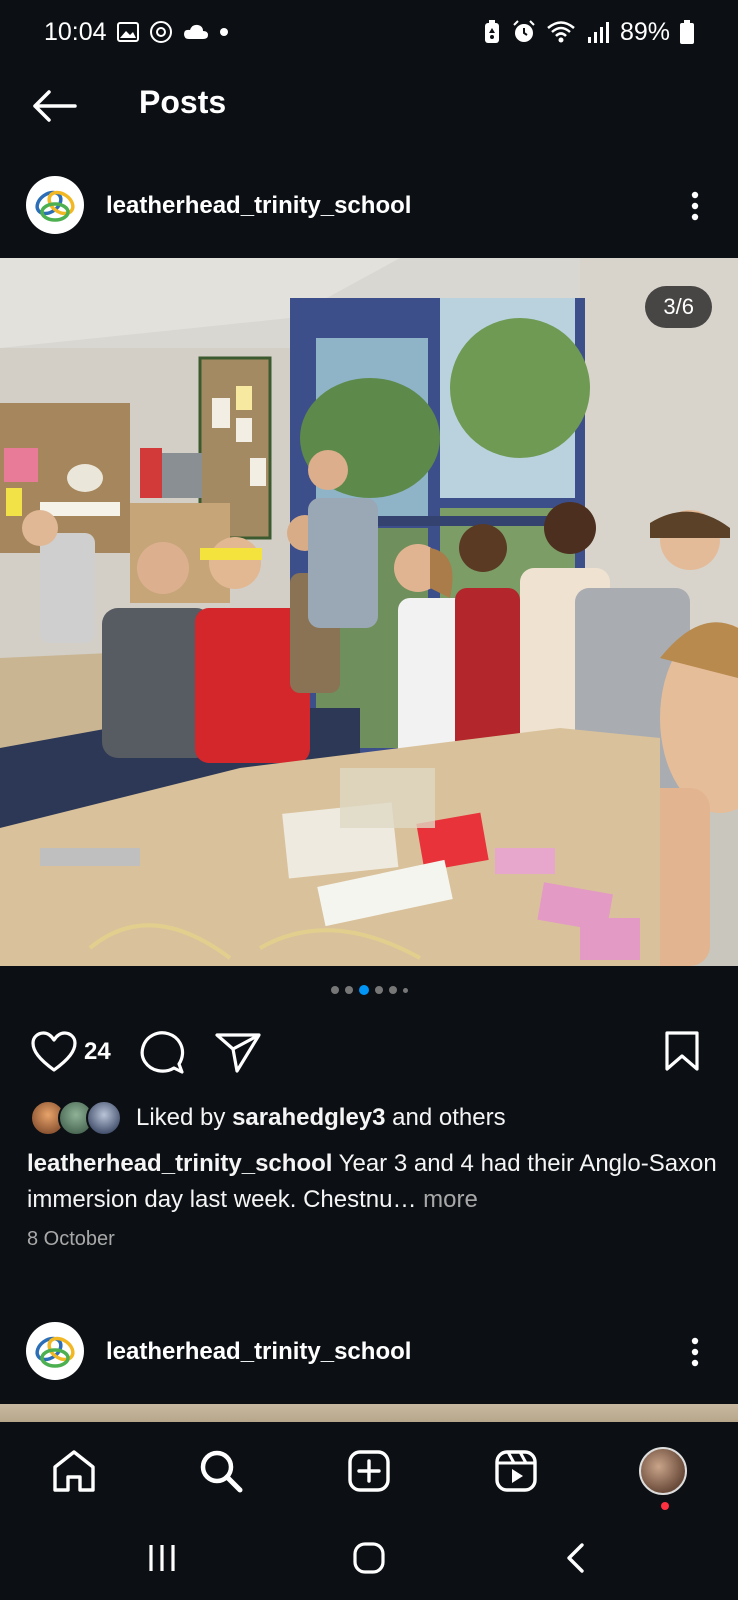 This screenshot has height=1600, width=738. I want to click on add-post-icon, so click(369, 1471).